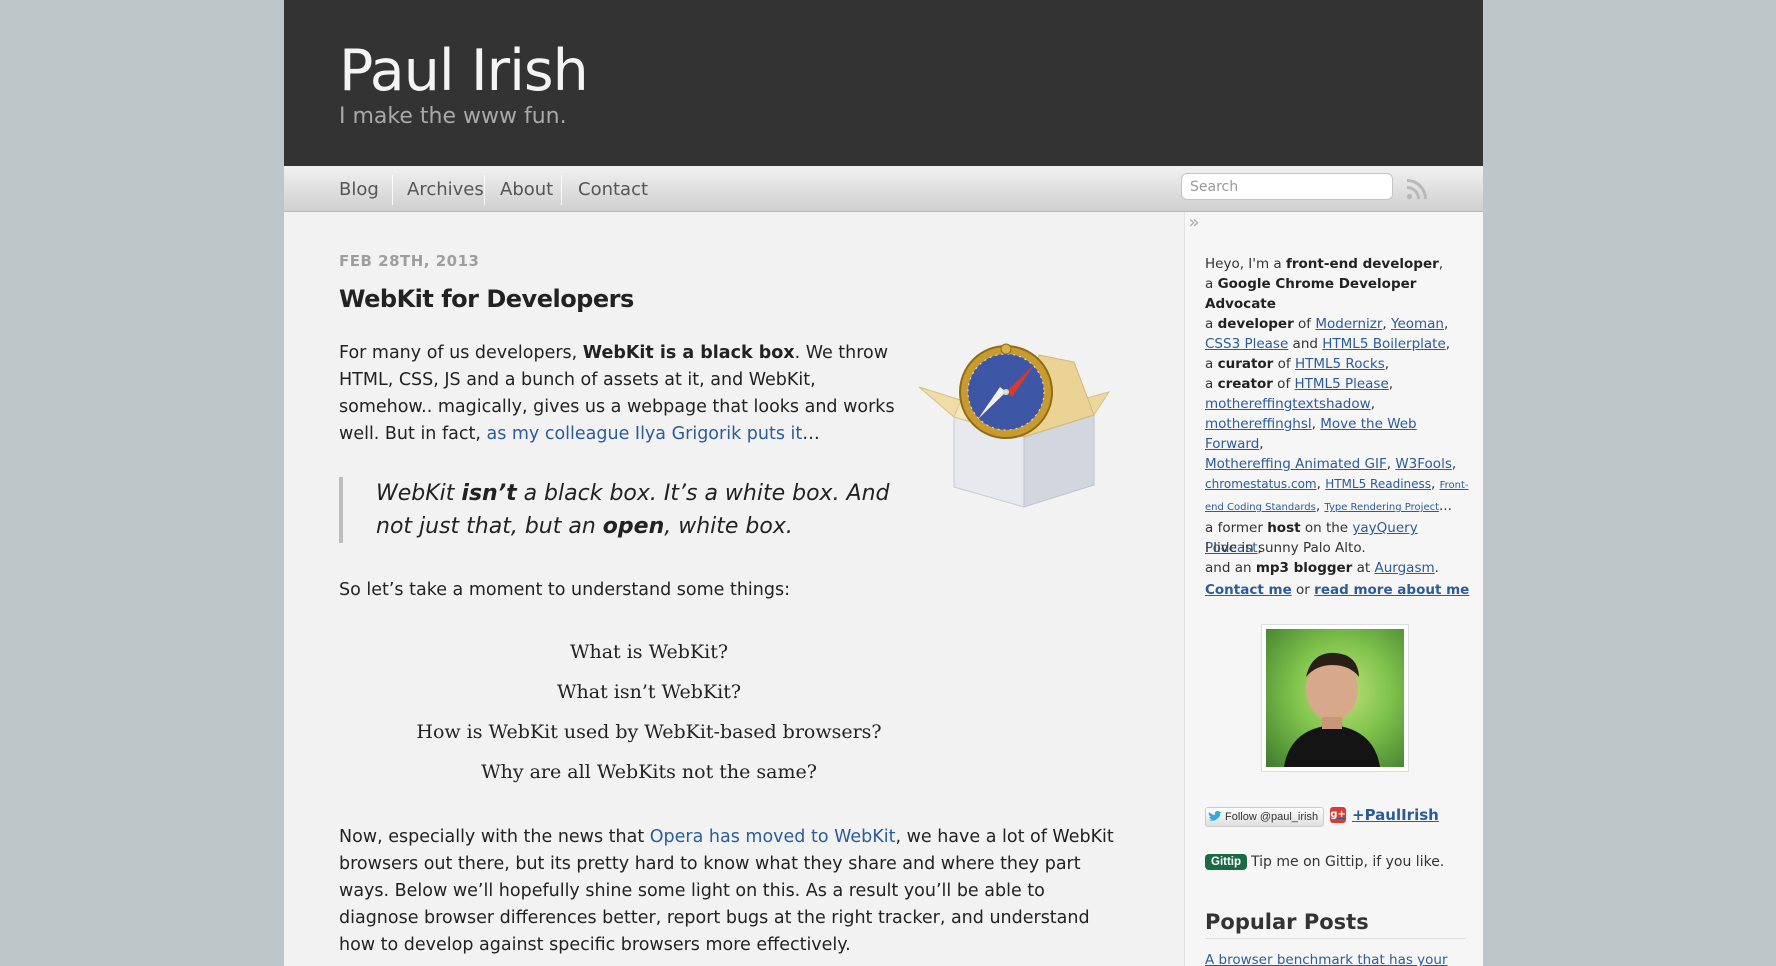 The image size is (1776, 966). What do you see at coordinates (1288, 404) in the screenshot?
I see `textshadow-link: mothereffingtextshadow` at bounding box center [1288, 404].